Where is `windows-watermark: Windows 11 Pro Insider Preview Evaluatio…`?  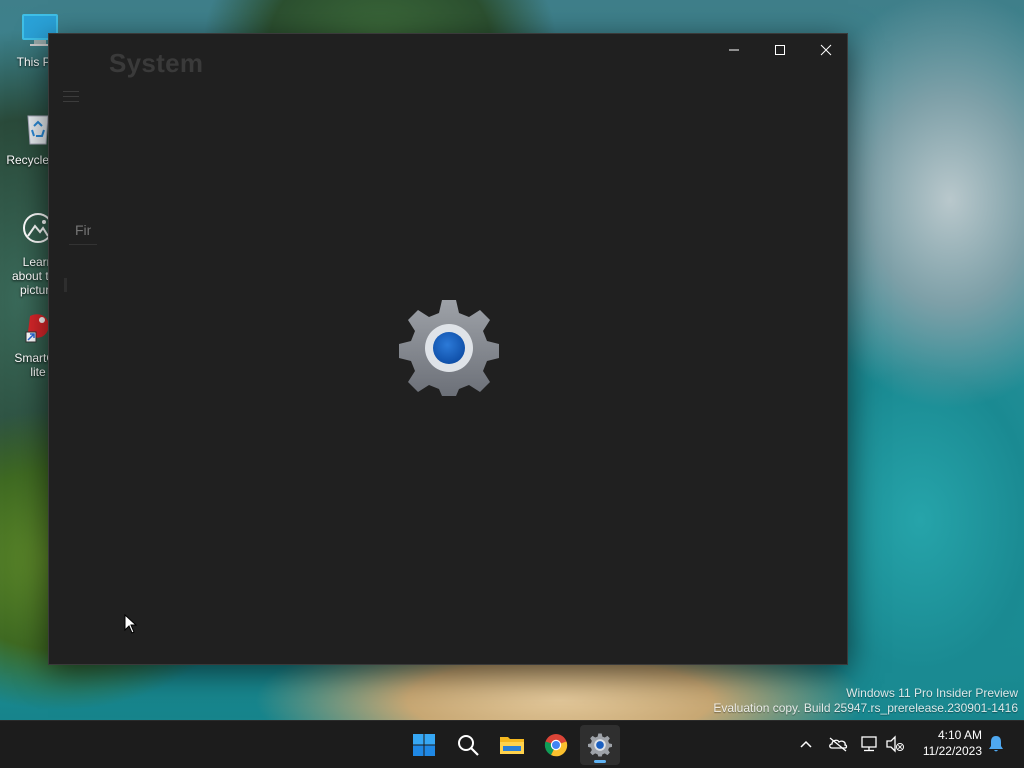 windows-watermark: Windows 11 Pro Insider Preview Evaluatio… is located at coordinates (865, 701).